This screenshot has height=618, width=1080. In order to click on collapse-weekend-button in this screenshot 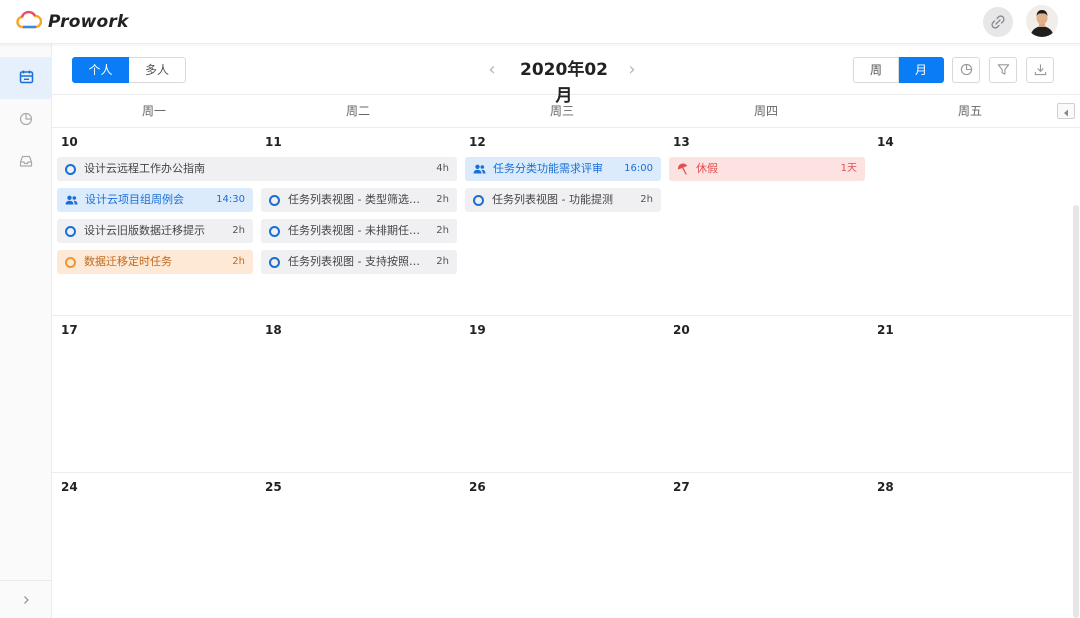, I will do `click(1066, 111)`.